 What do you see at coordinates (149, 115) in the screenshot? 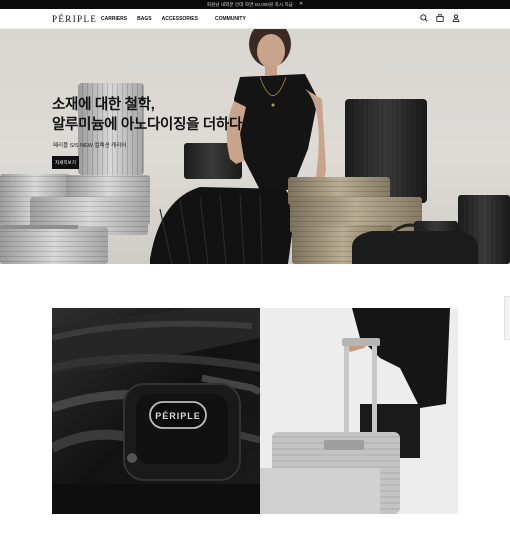
I see `hero-title: 소재에 대한 철학, 알루미늄에 아노다이징을 더하다.` at bounding box center [149, 115].